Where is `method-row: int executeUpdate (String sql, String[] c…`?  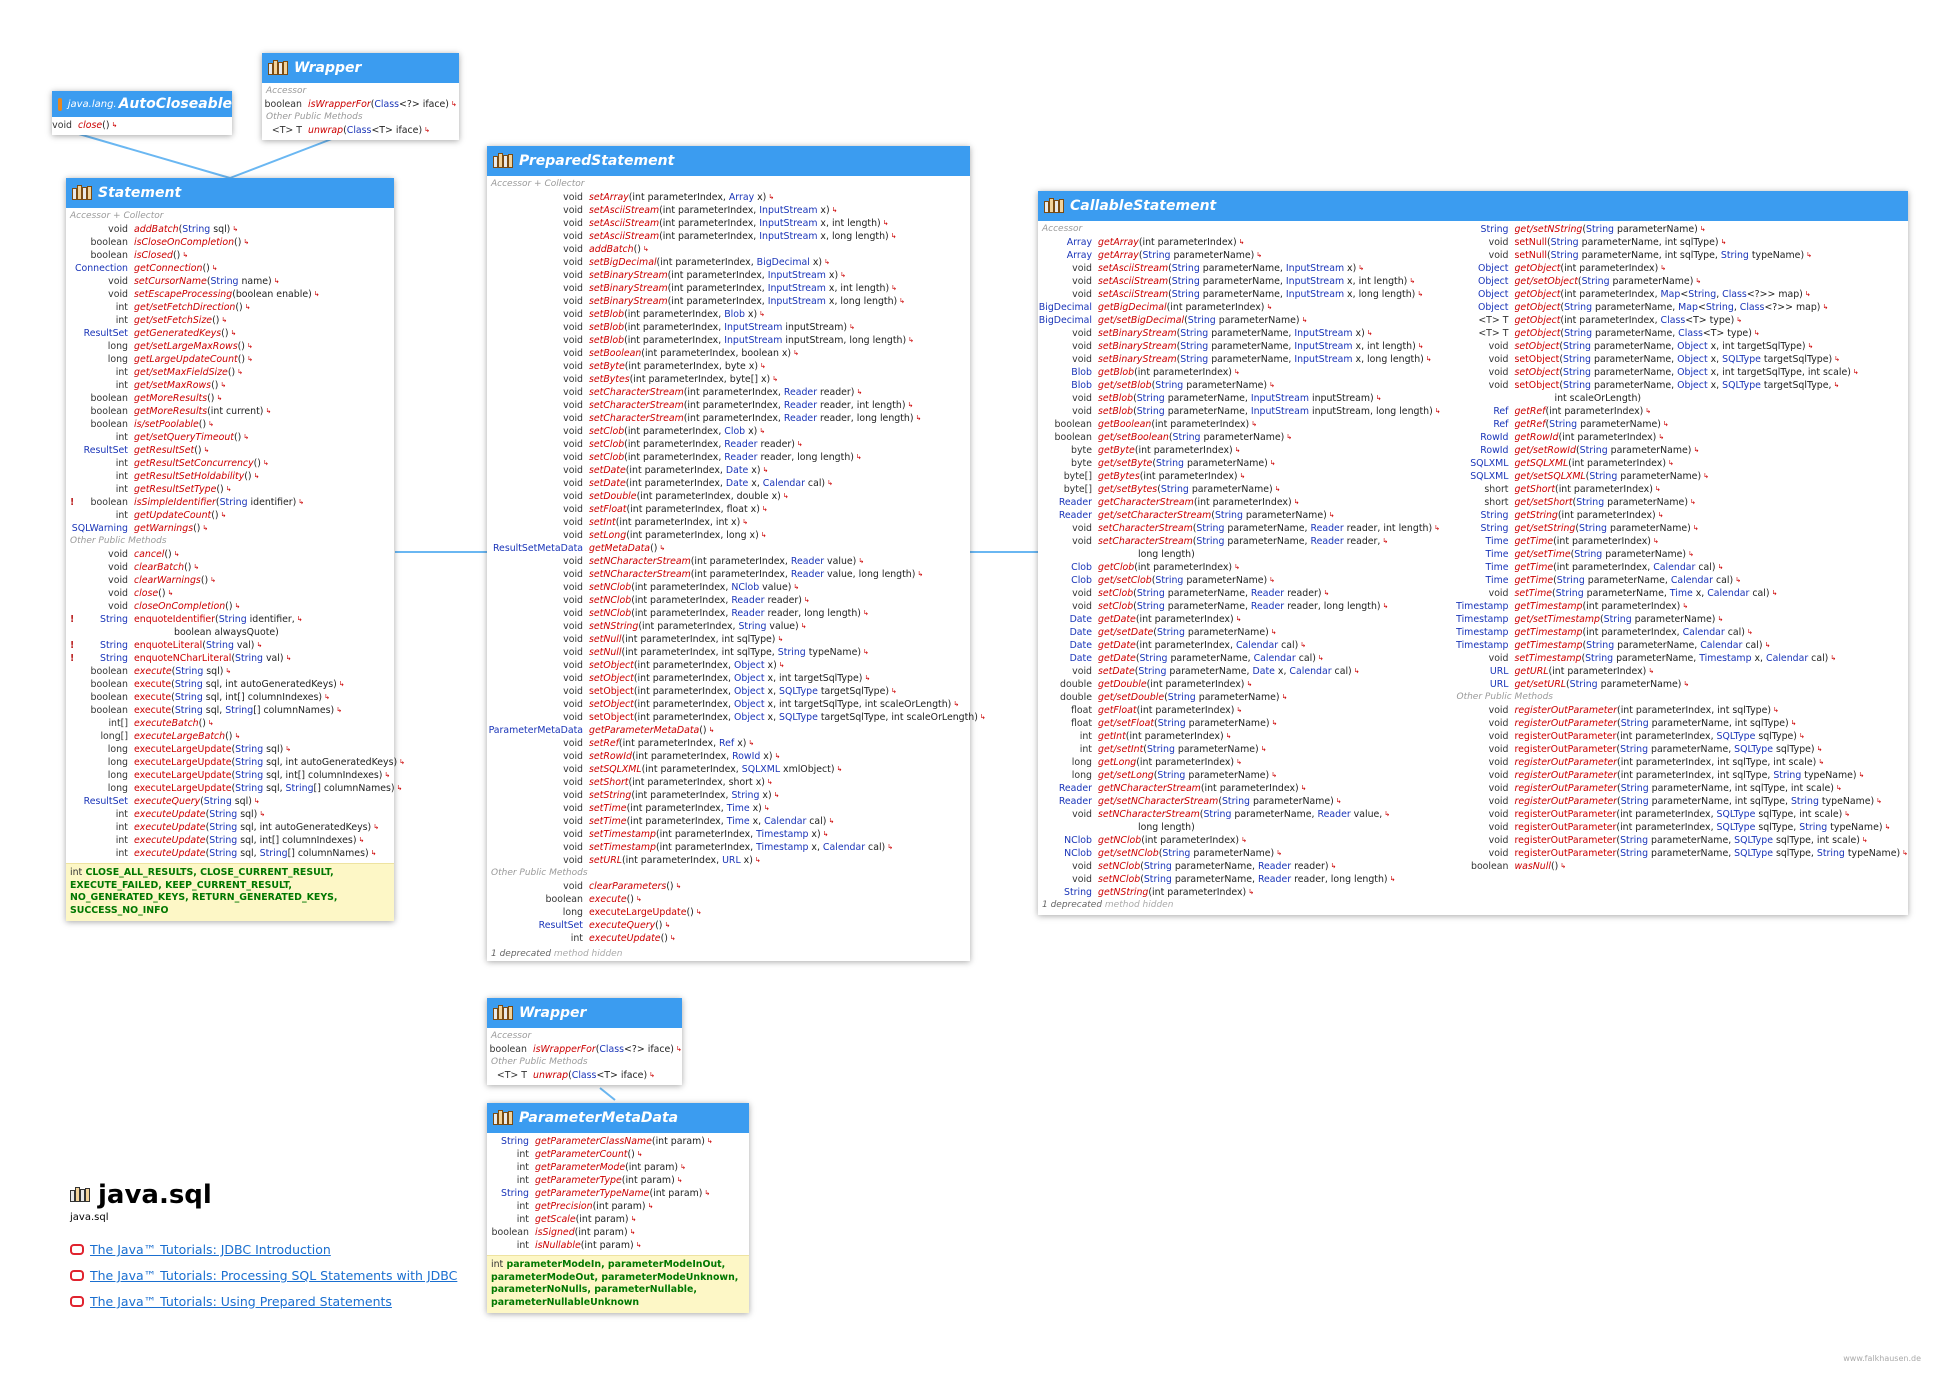 method-row: int executeUpdate (String sql, String[] c… is located at coordinates (230, 853).